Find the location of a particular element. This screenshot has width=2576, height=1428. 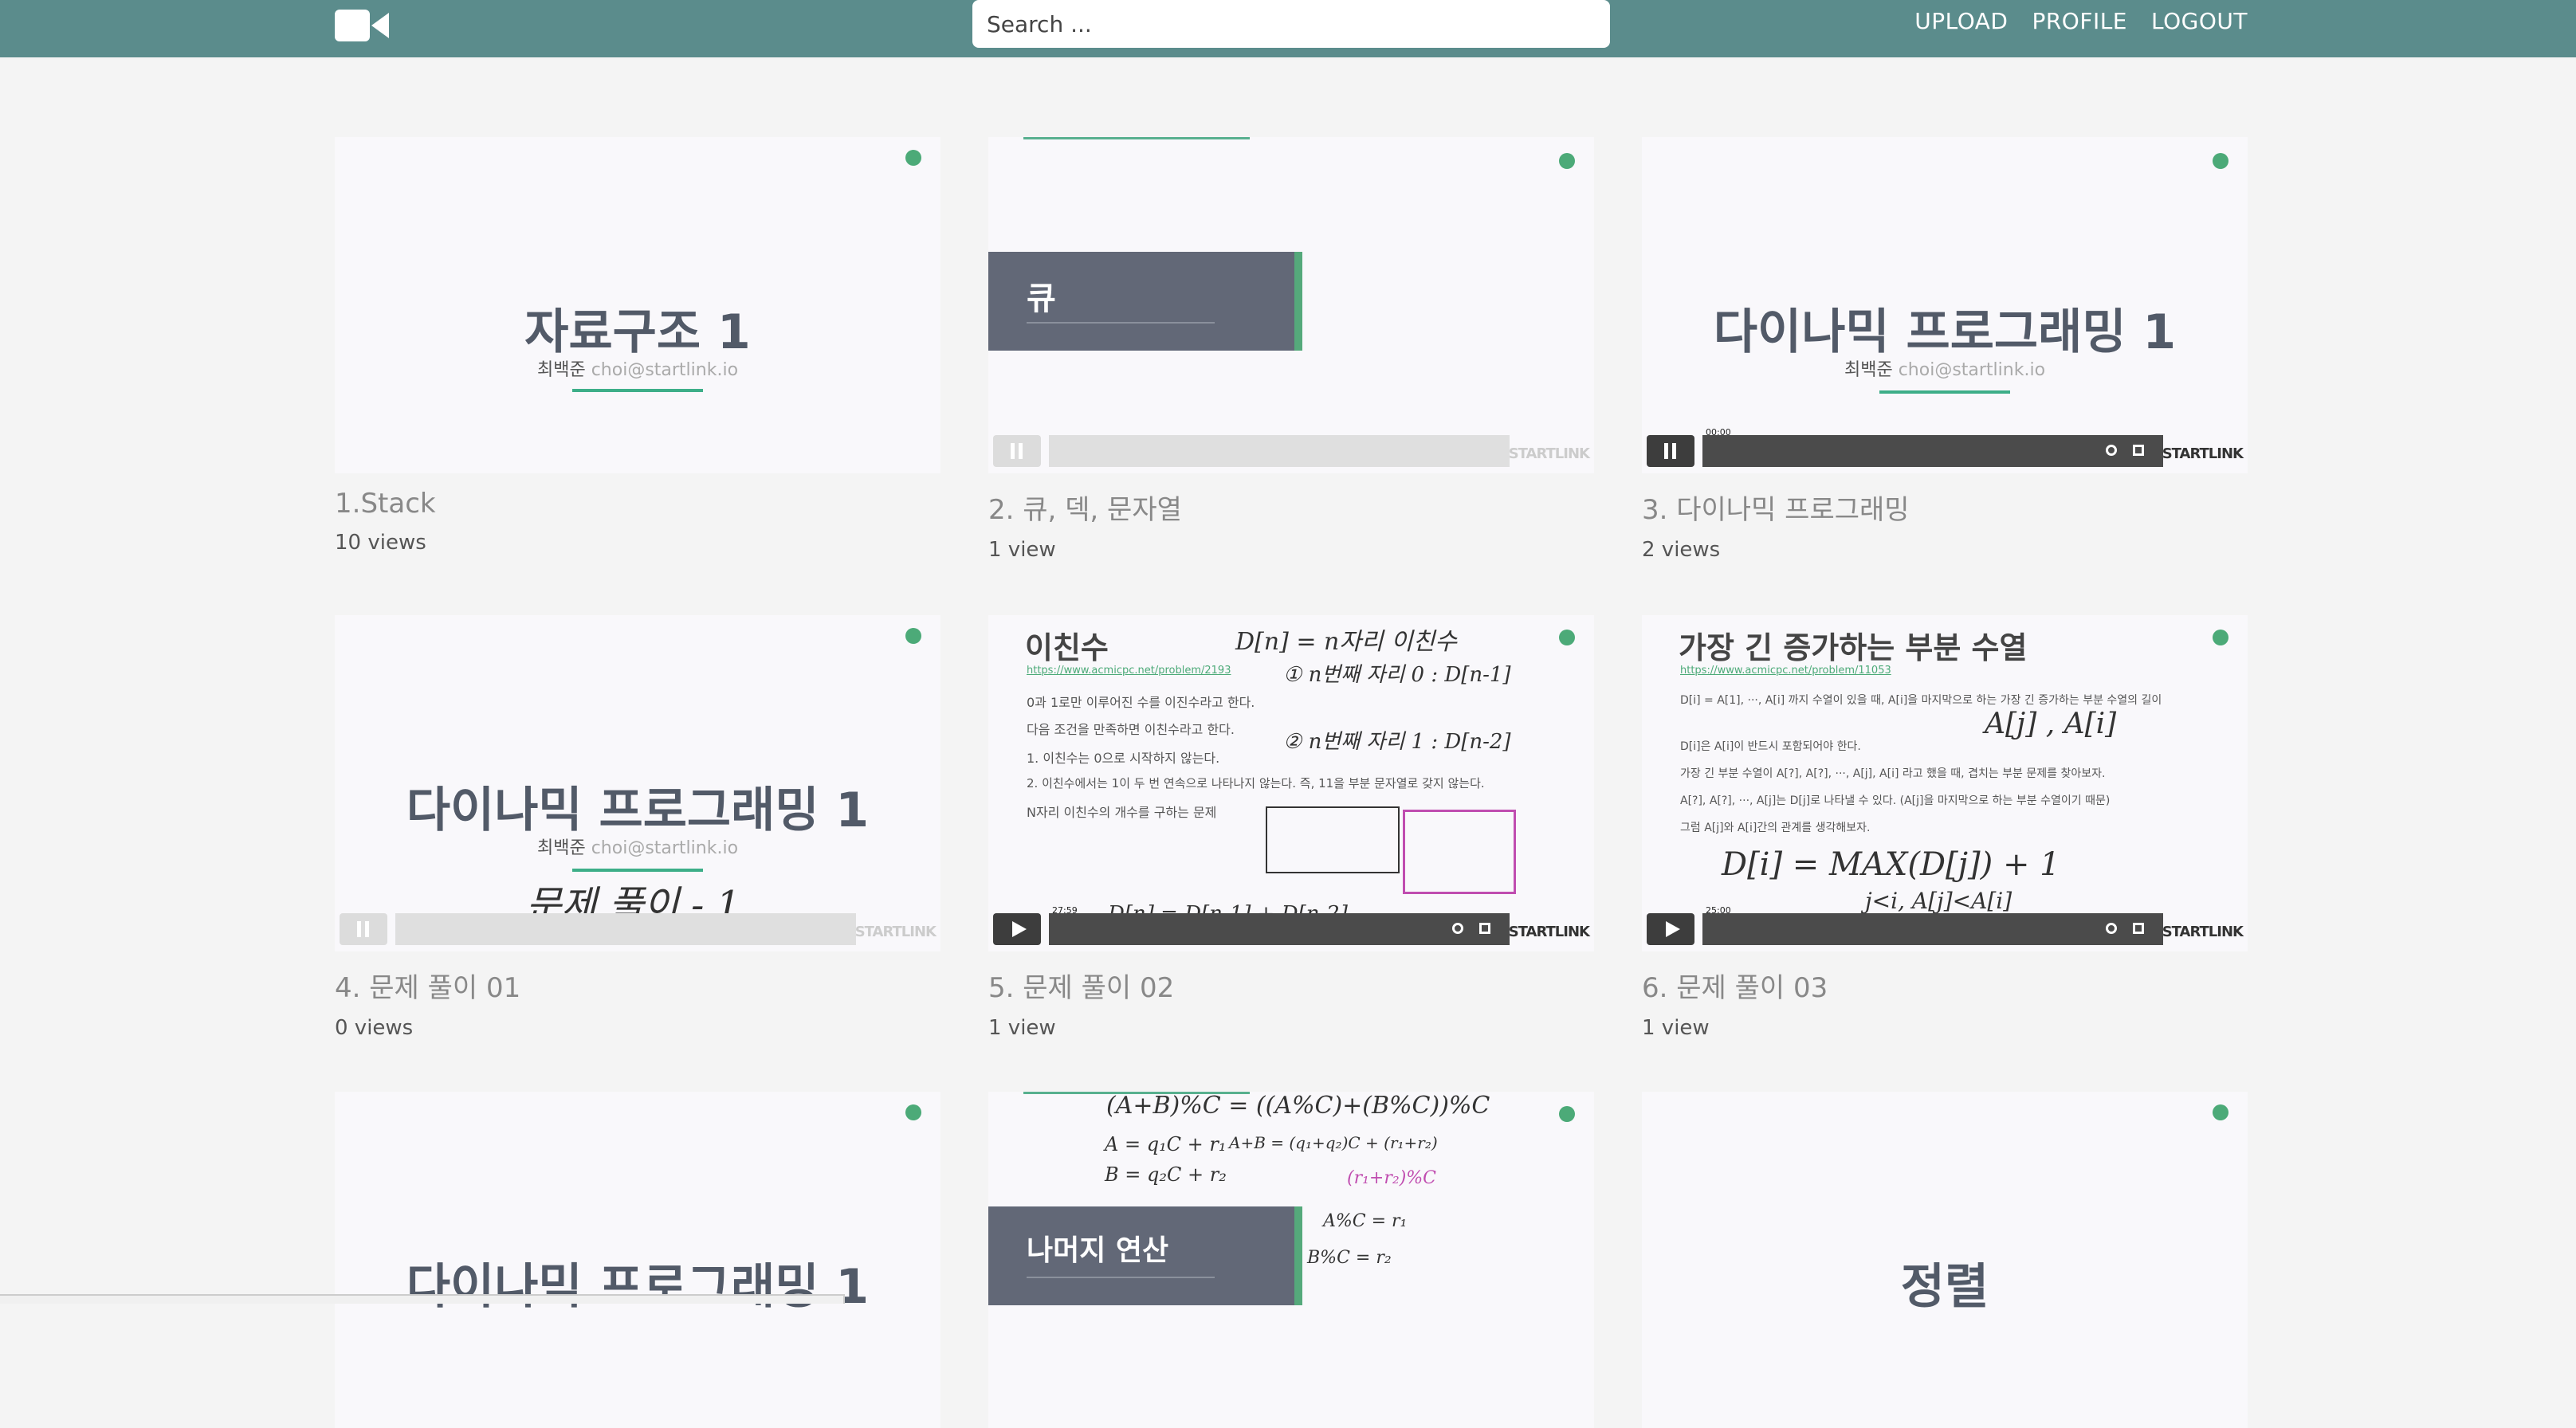

search-input is located at coordinates (1291, 24).